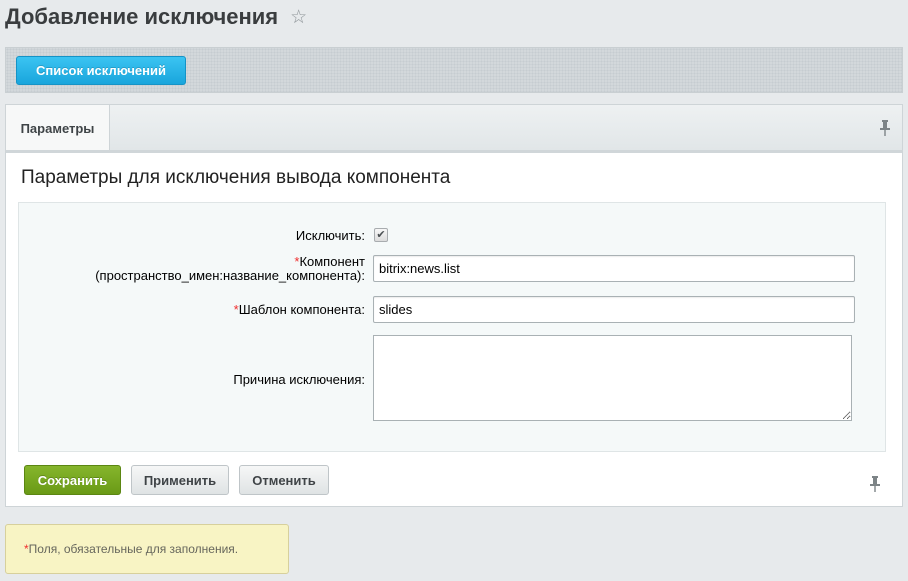 The width and height of the screenshot is (908, 581). What do you see at coordinates (614, 309) in the screenshot?
I see `template-input` at bounding box center [614, 309].